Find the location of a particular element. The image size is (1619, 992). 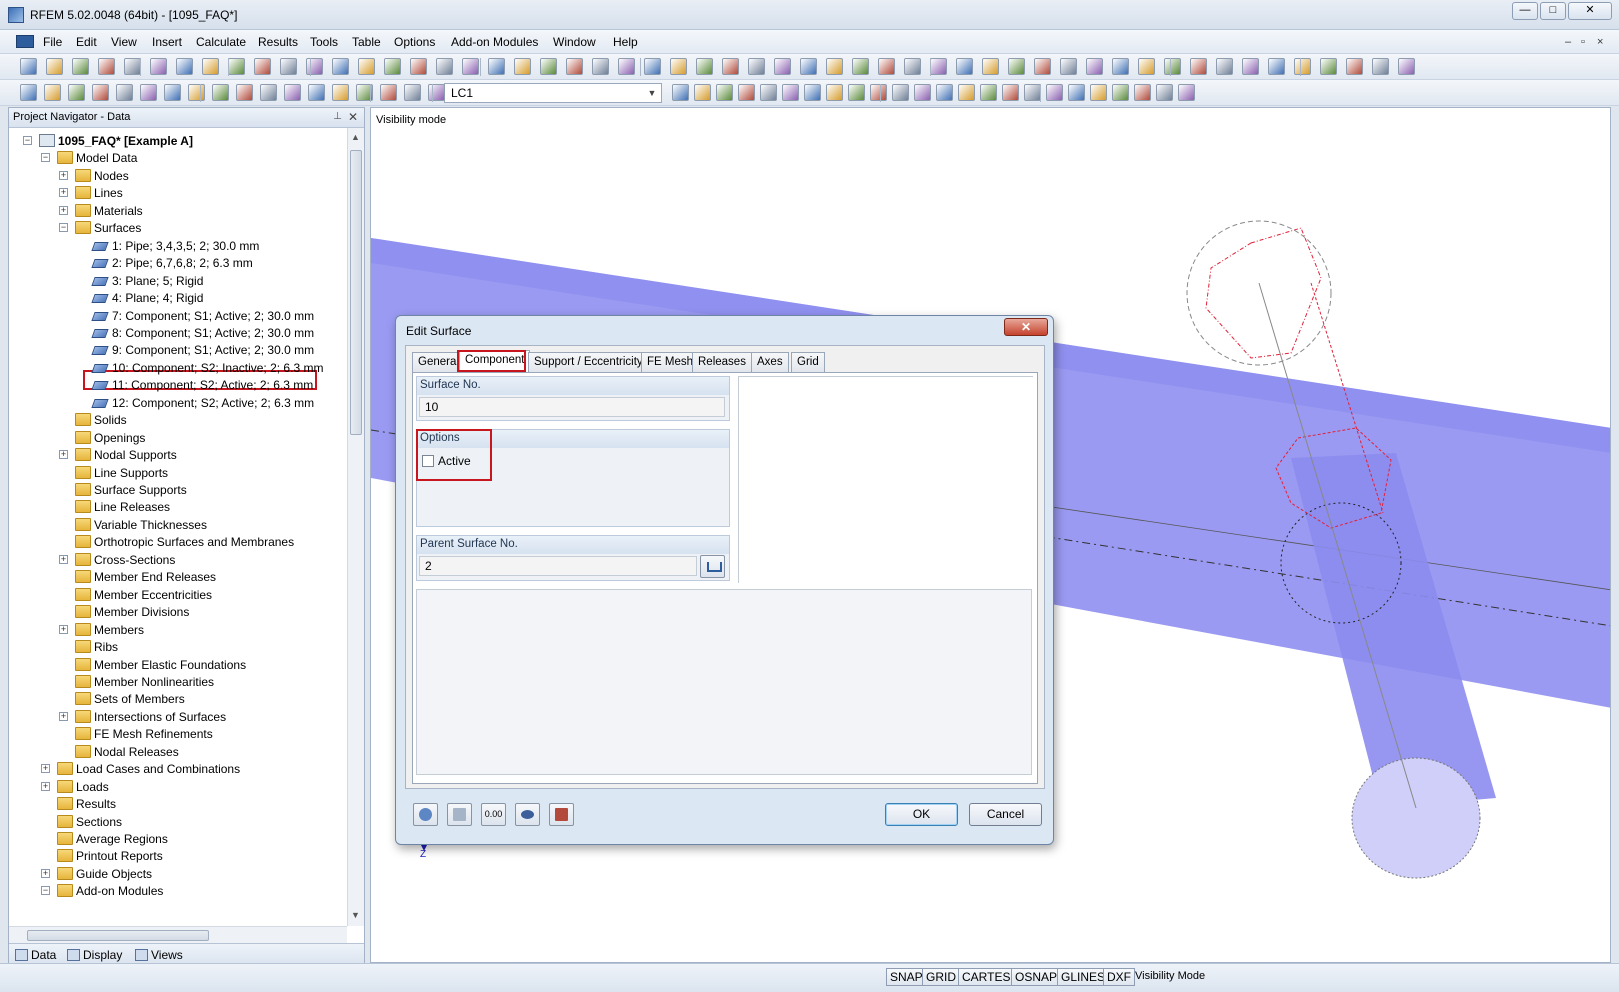

glines-toggle: GLINES is located at coordinates (1083, 977).